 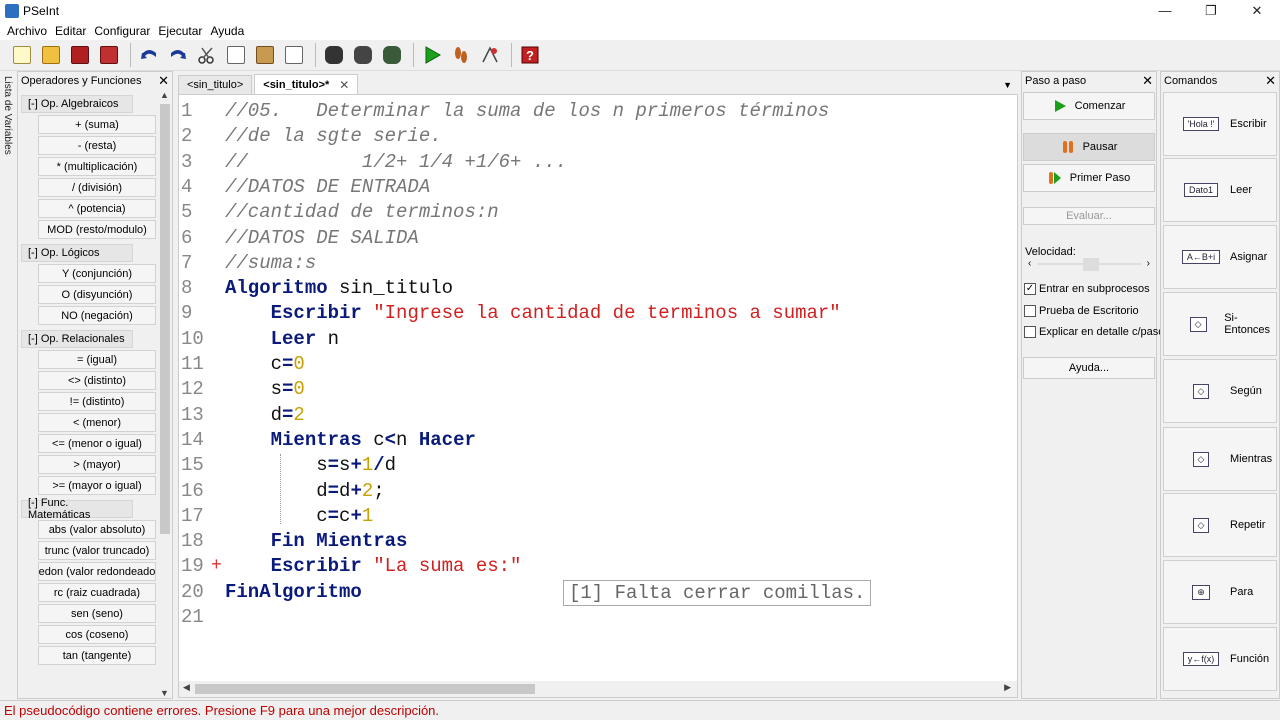 I want to click on op-resta-button: - (resta), so click(x=97, y=145).